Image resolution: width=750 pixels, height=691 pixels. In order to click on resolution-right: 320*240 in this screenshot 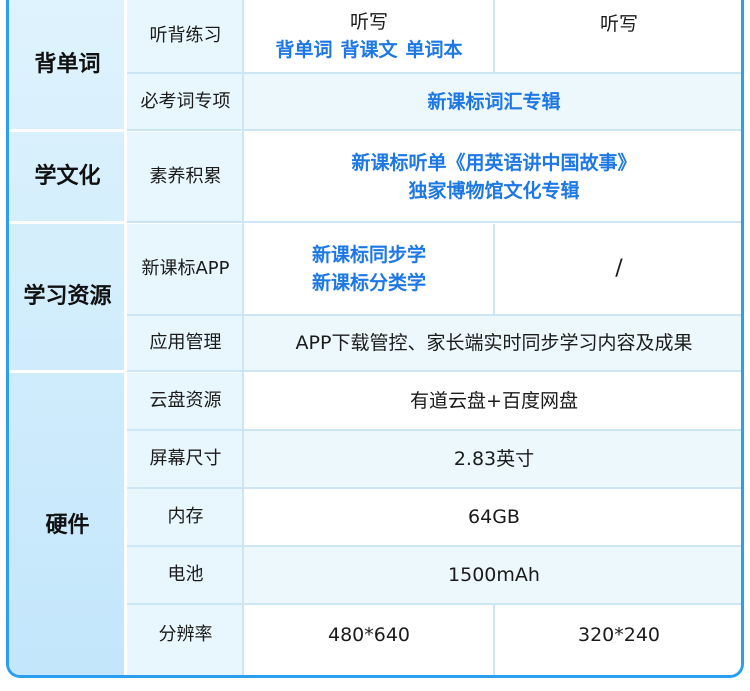, I will do `click(617, 640)`.